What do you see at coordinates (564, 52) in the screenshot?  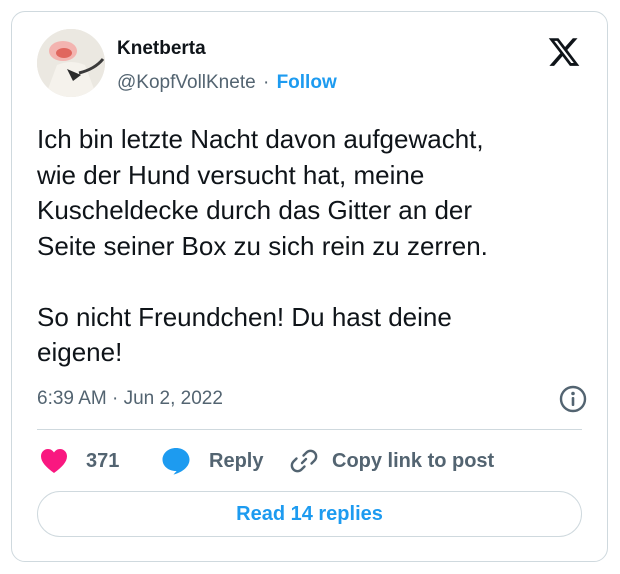 I see `x-logo-icon` at bounding box center [564, 52].